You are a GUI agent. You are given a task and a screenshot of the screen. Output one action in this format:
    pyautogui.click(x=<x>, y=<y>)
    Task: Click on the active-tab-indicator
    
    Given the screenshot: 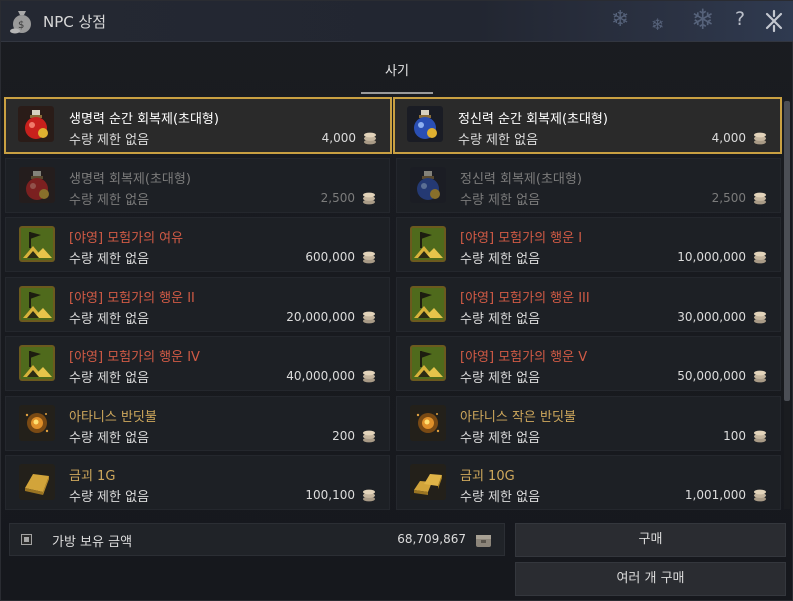 What is the action you would take?
    pyautogui.click(x=397, y=93)
    